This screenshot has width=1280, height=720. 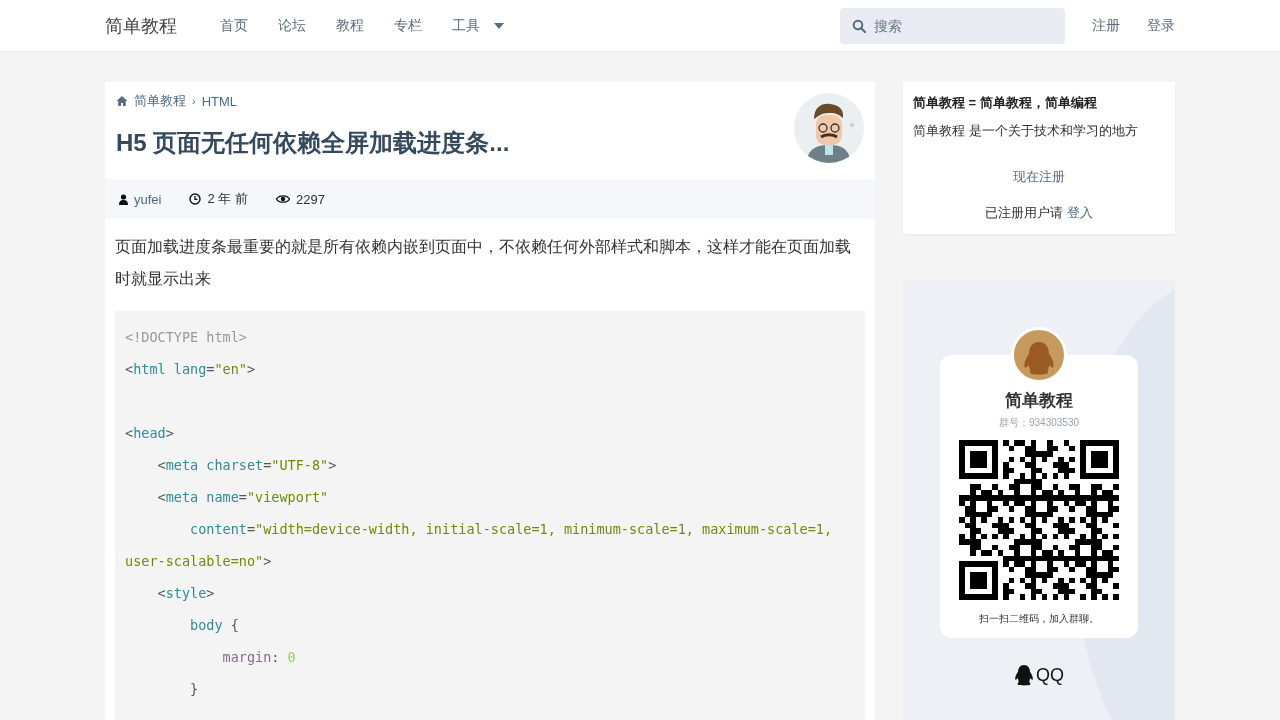 What do you see at coordinates (219, 101) in the screenshot?
I see `breadcrumb-link: HTML` at bounding box center [219, 101].